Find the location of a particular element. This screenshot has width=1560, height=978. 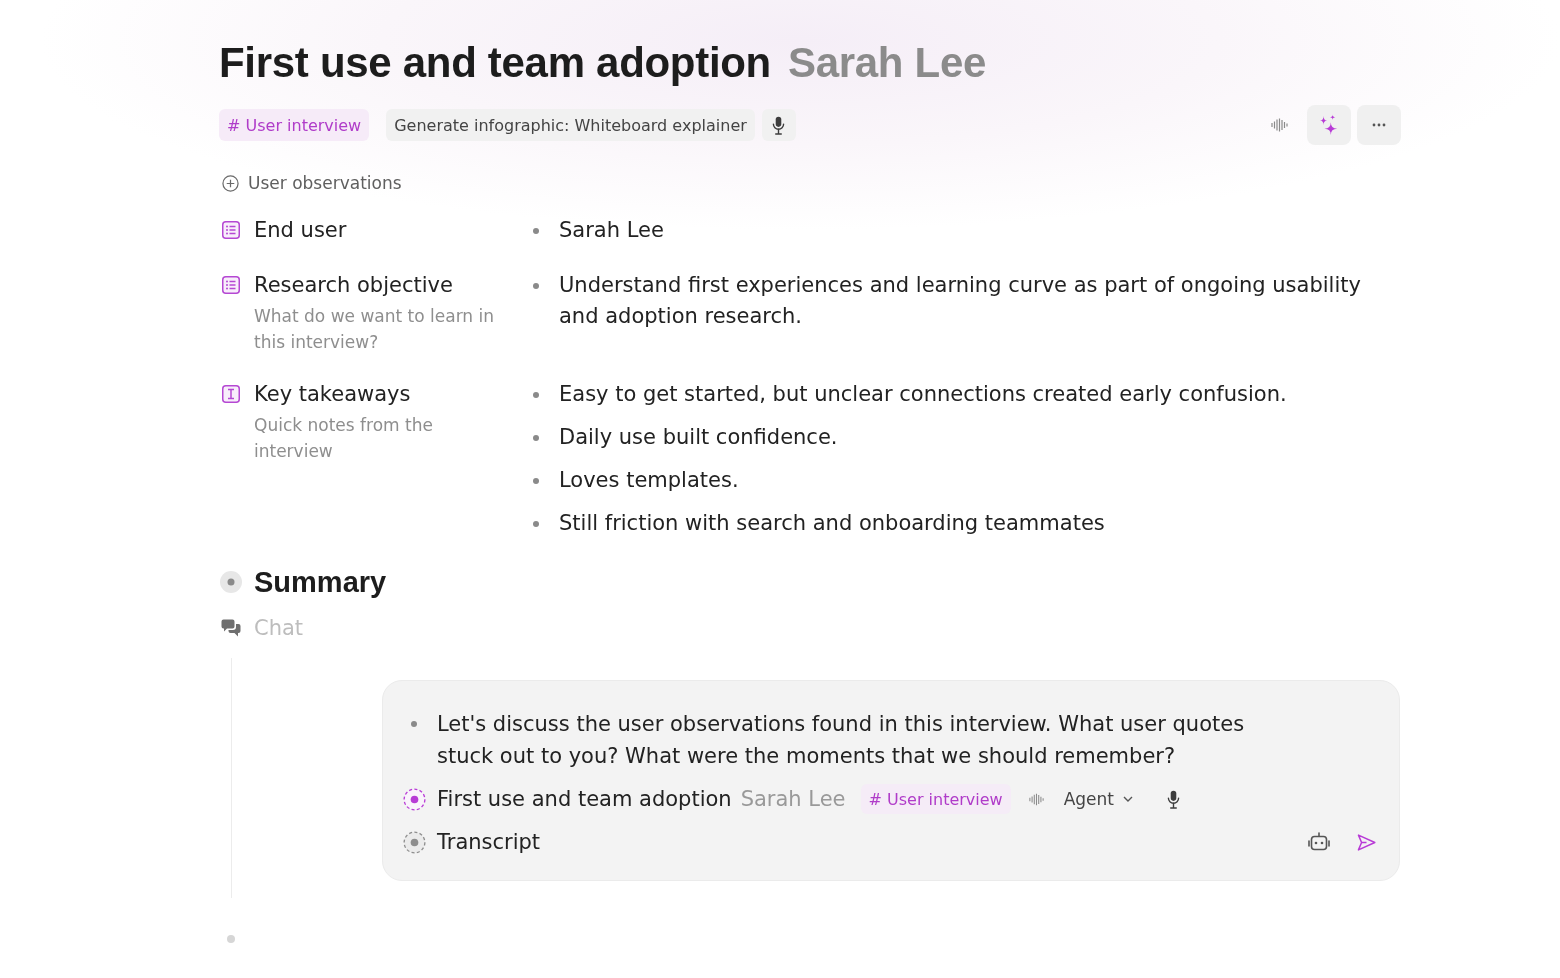

more-icon is located at coordinates (1379, 125).